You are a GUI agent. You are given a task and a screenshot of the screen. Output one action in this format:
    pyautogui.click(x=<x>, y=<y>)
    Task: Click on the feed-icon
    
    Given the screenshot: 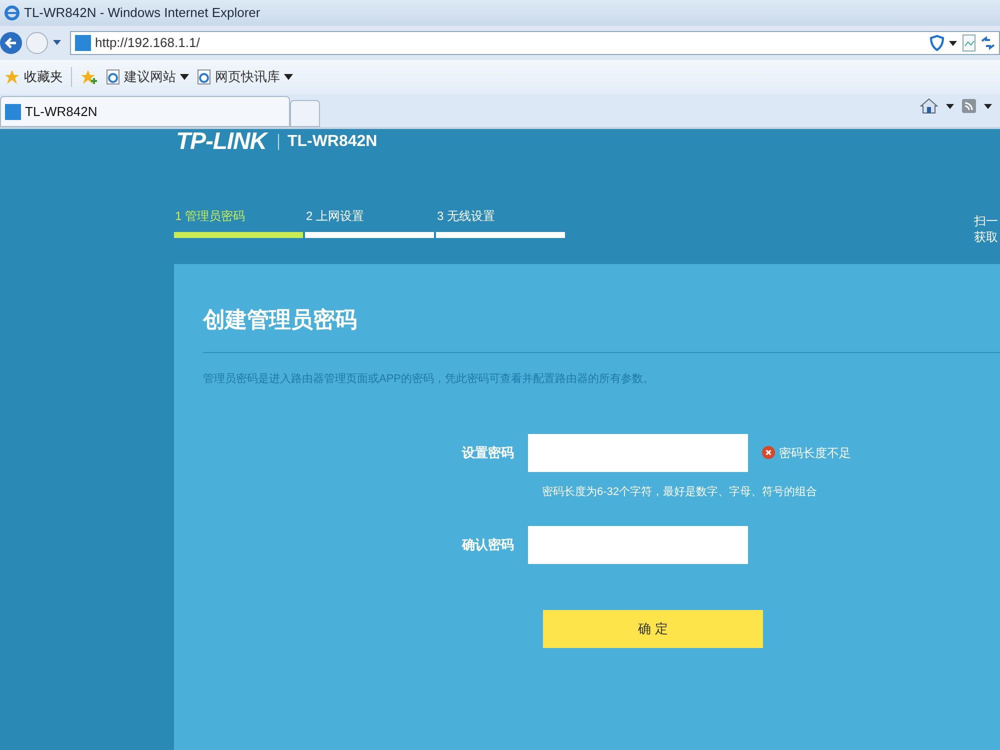 What is the action you would take?
    pyautogui.click(x=969, y=106)
    